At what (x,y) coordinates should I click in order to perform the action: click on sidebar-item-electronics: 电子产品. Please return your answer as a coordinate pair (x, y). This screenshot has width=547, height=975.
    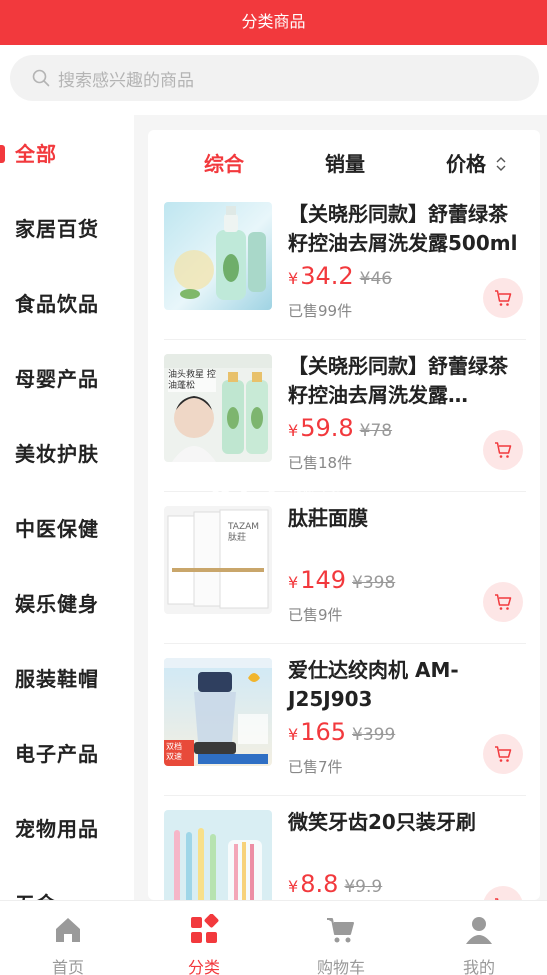
    Looking at the image, I should click on (67, 752).